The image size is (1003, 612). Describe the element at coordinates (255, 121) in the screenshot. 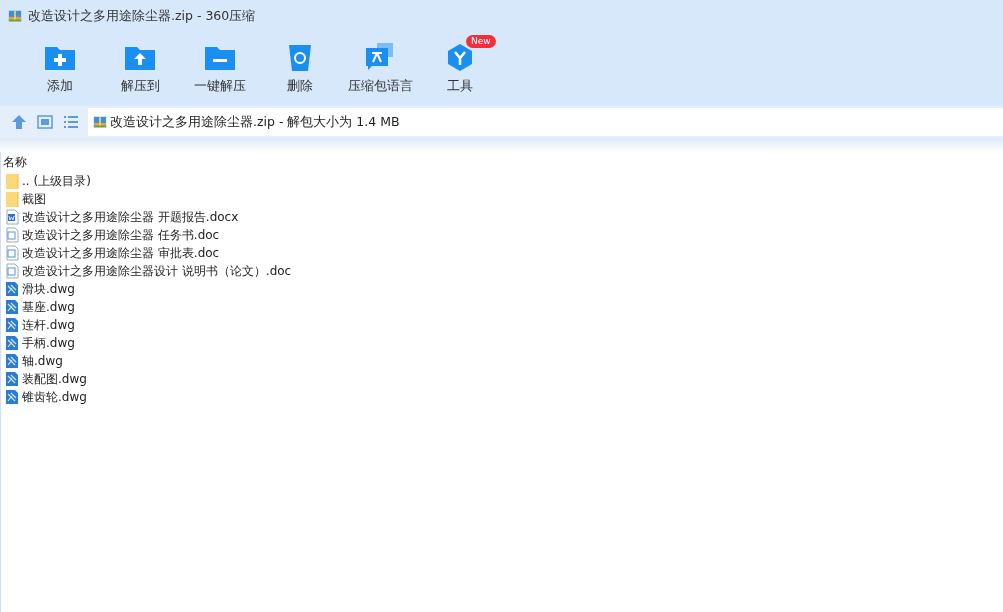

I see `address-text: 改造设计之多用途除尘器.zip - 解包大小为 1.4 MB` at that location.